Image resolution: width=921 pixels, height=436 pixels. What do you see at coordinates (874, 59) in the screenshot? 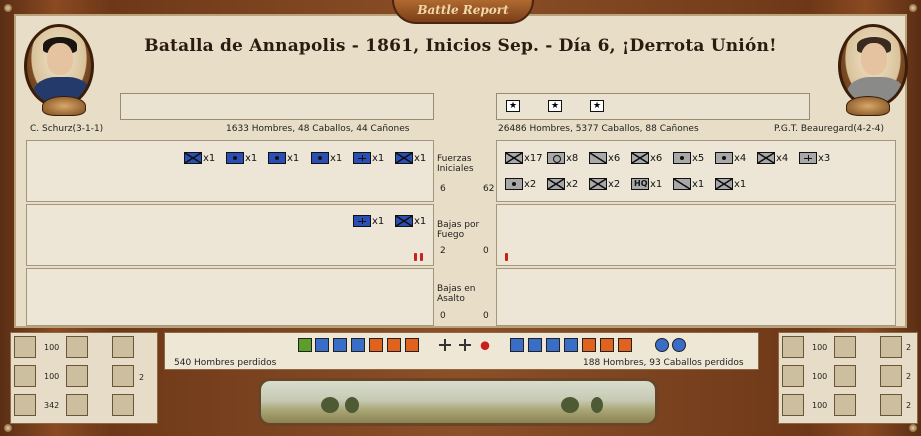
I see `portrait-face` at bounding box center [874, 59].